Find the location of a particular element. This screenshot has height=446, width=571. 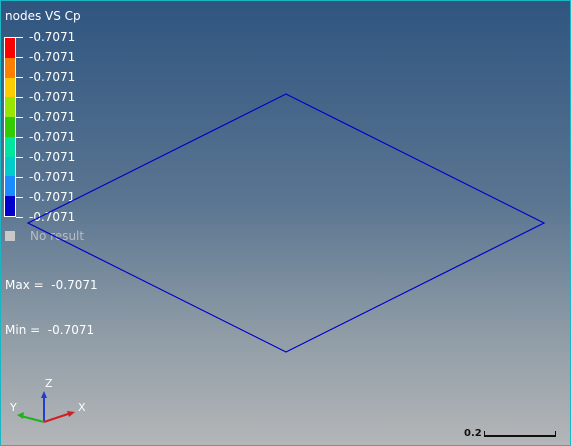

z-axis-arrow is located at coordinates (44, 394).